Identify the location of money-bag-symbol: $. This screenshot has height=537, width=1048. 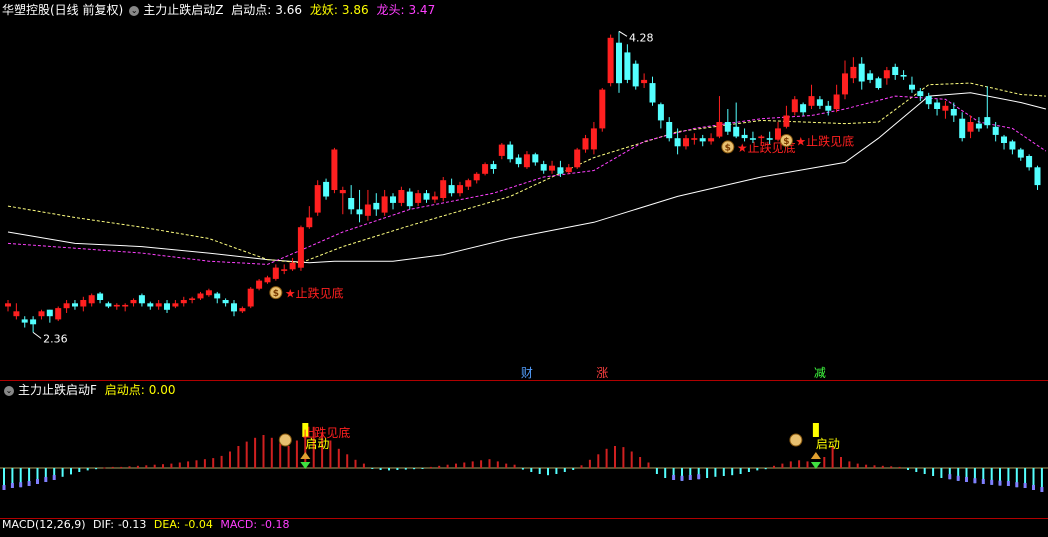
(276, 294).